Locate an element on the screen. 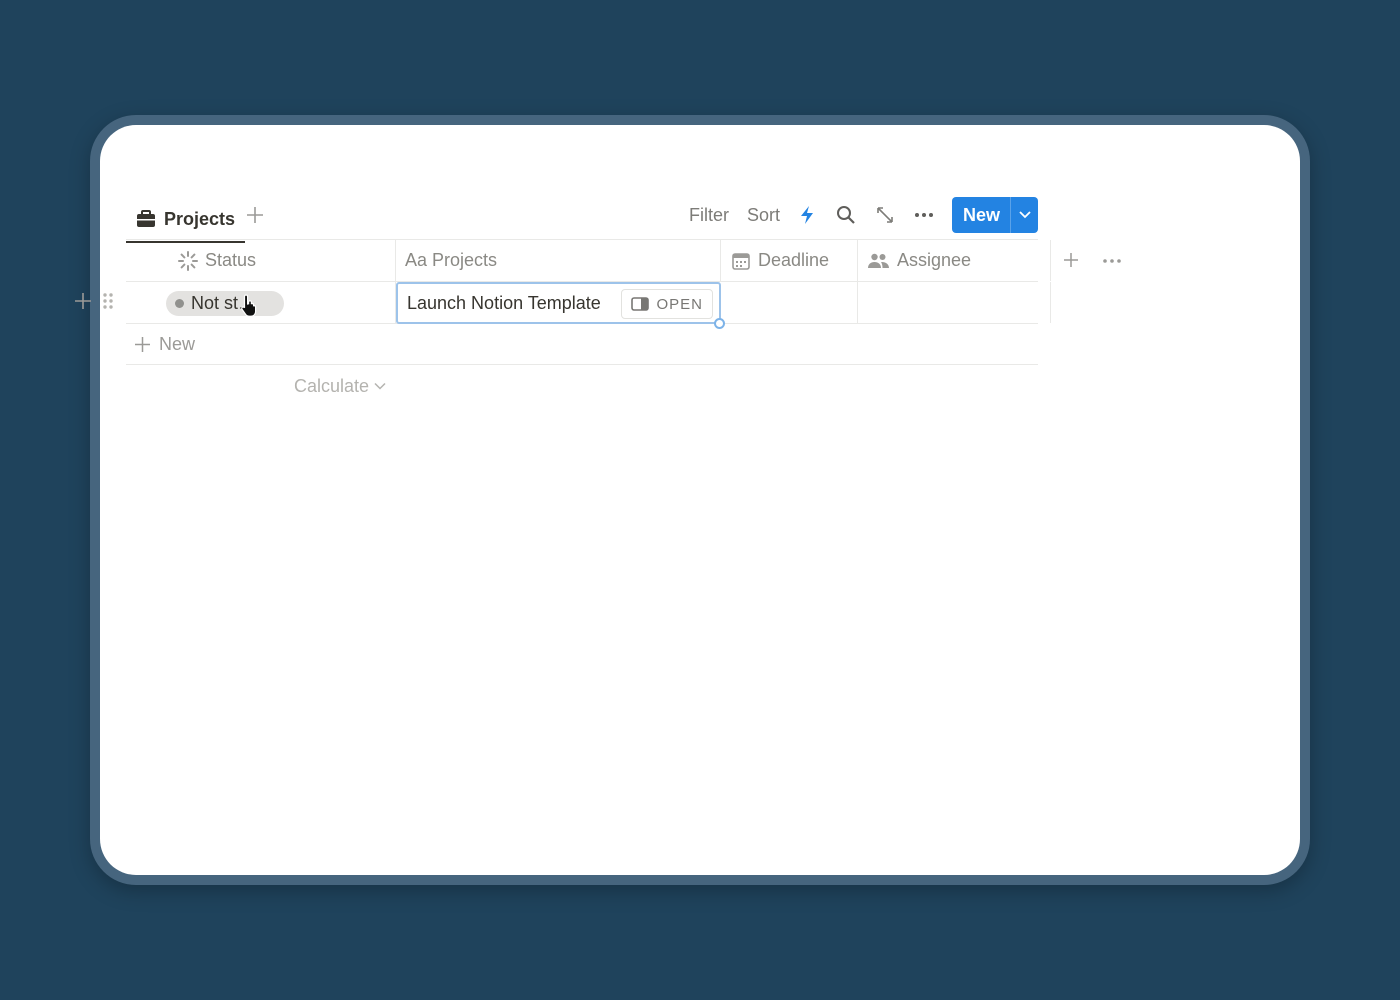 The width and height of the screenshot is (1400, 1000). search-icon is located at coordinates (846, 215).